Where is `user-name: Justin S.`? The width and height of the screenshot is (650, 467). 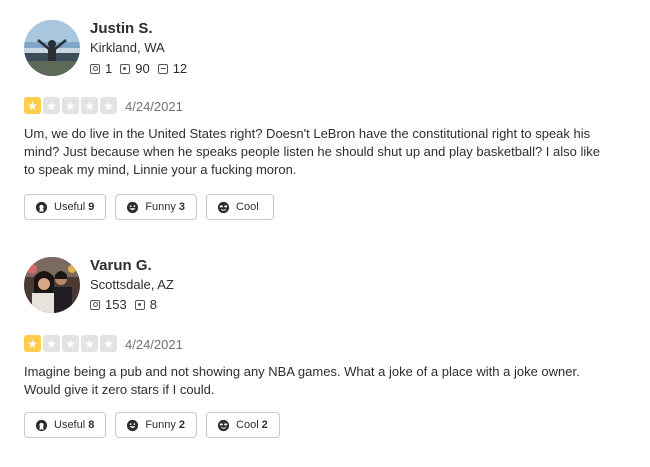
user-name: Justin S. is located at coordinates (121, 28).